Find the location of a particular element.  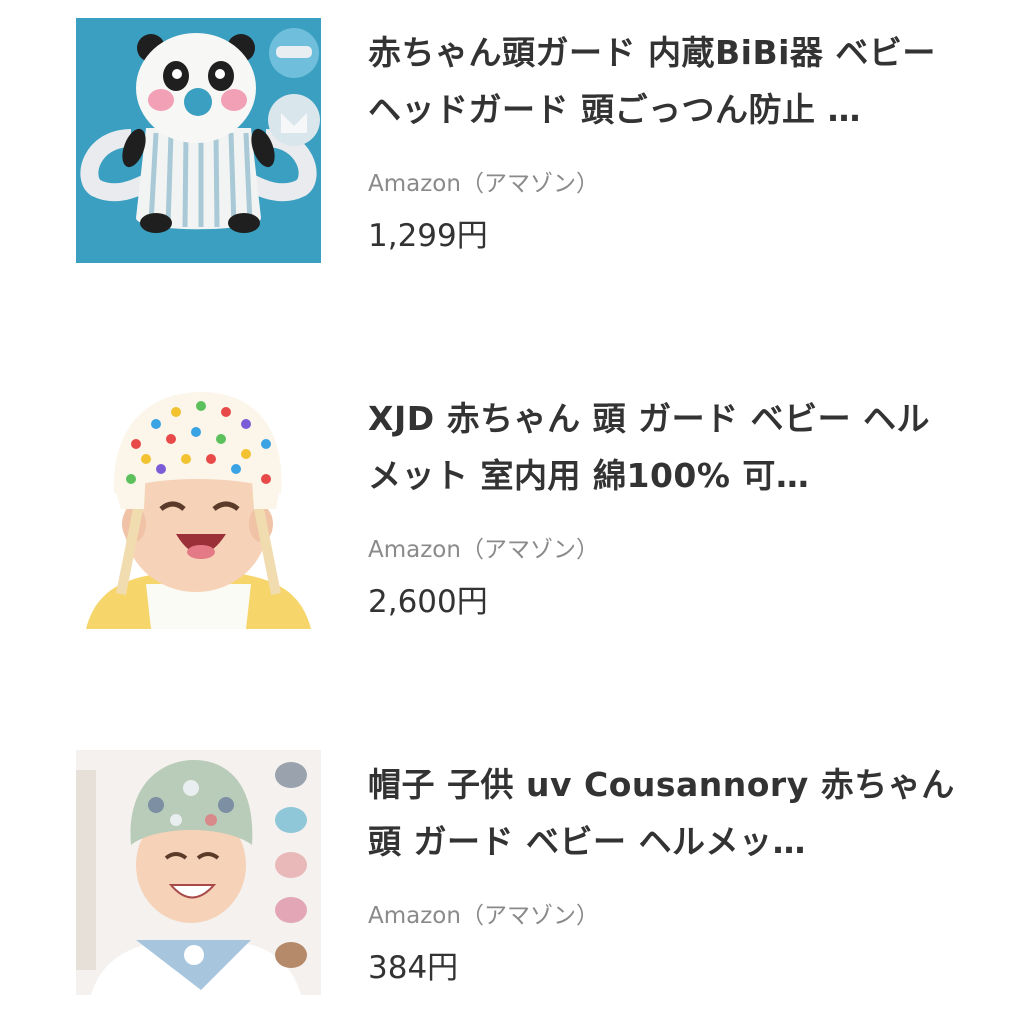

baby-helmet-image is located at coordinates (198, 506).